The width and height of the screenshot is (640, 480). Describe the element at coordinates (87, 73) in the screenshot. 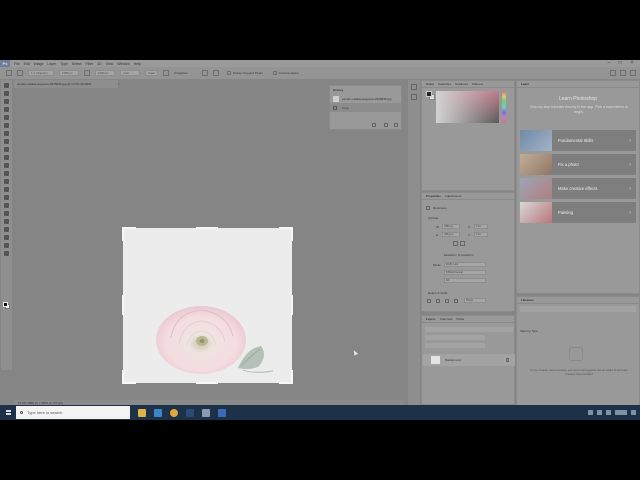

I see `swap-icon` at that location.